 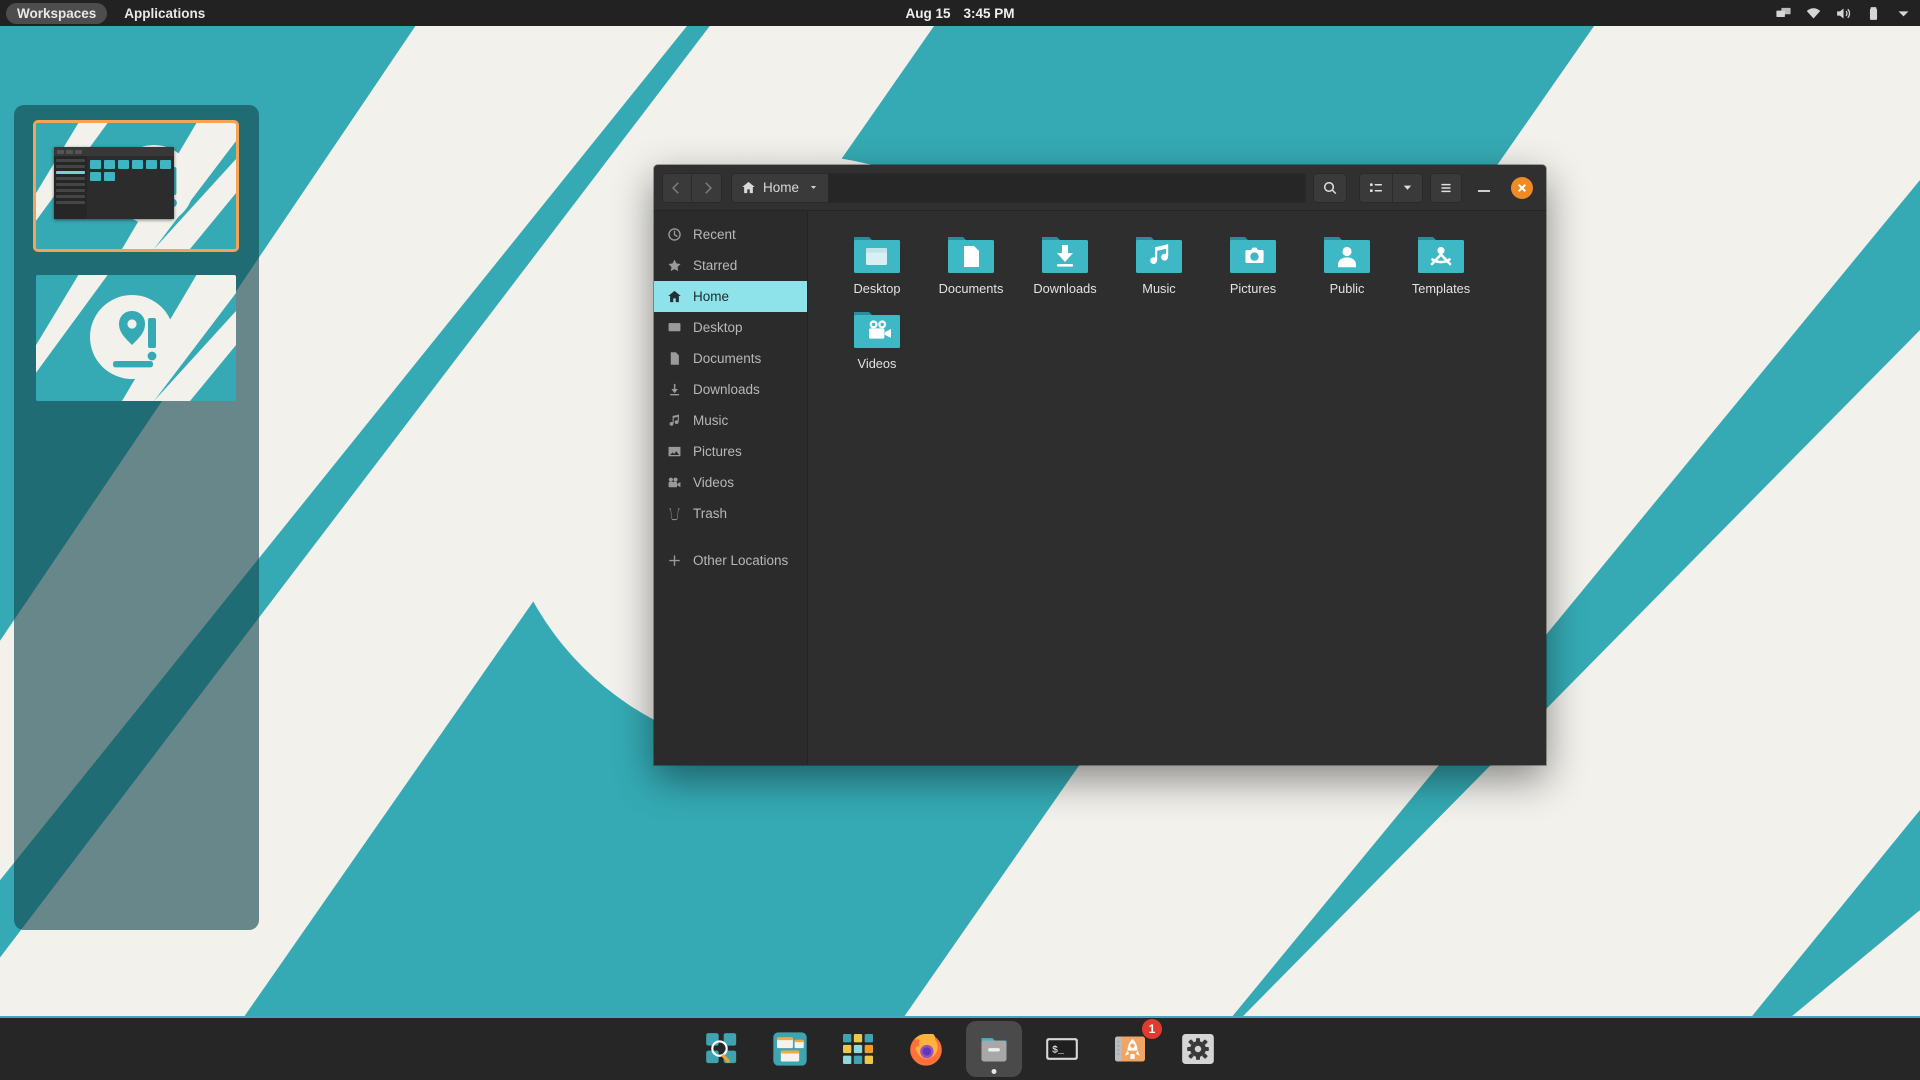 What do you see at coordinates (1347, 263) in the screenshot?
I see `file-item-public: Public` at bounding box center [1347, 263].